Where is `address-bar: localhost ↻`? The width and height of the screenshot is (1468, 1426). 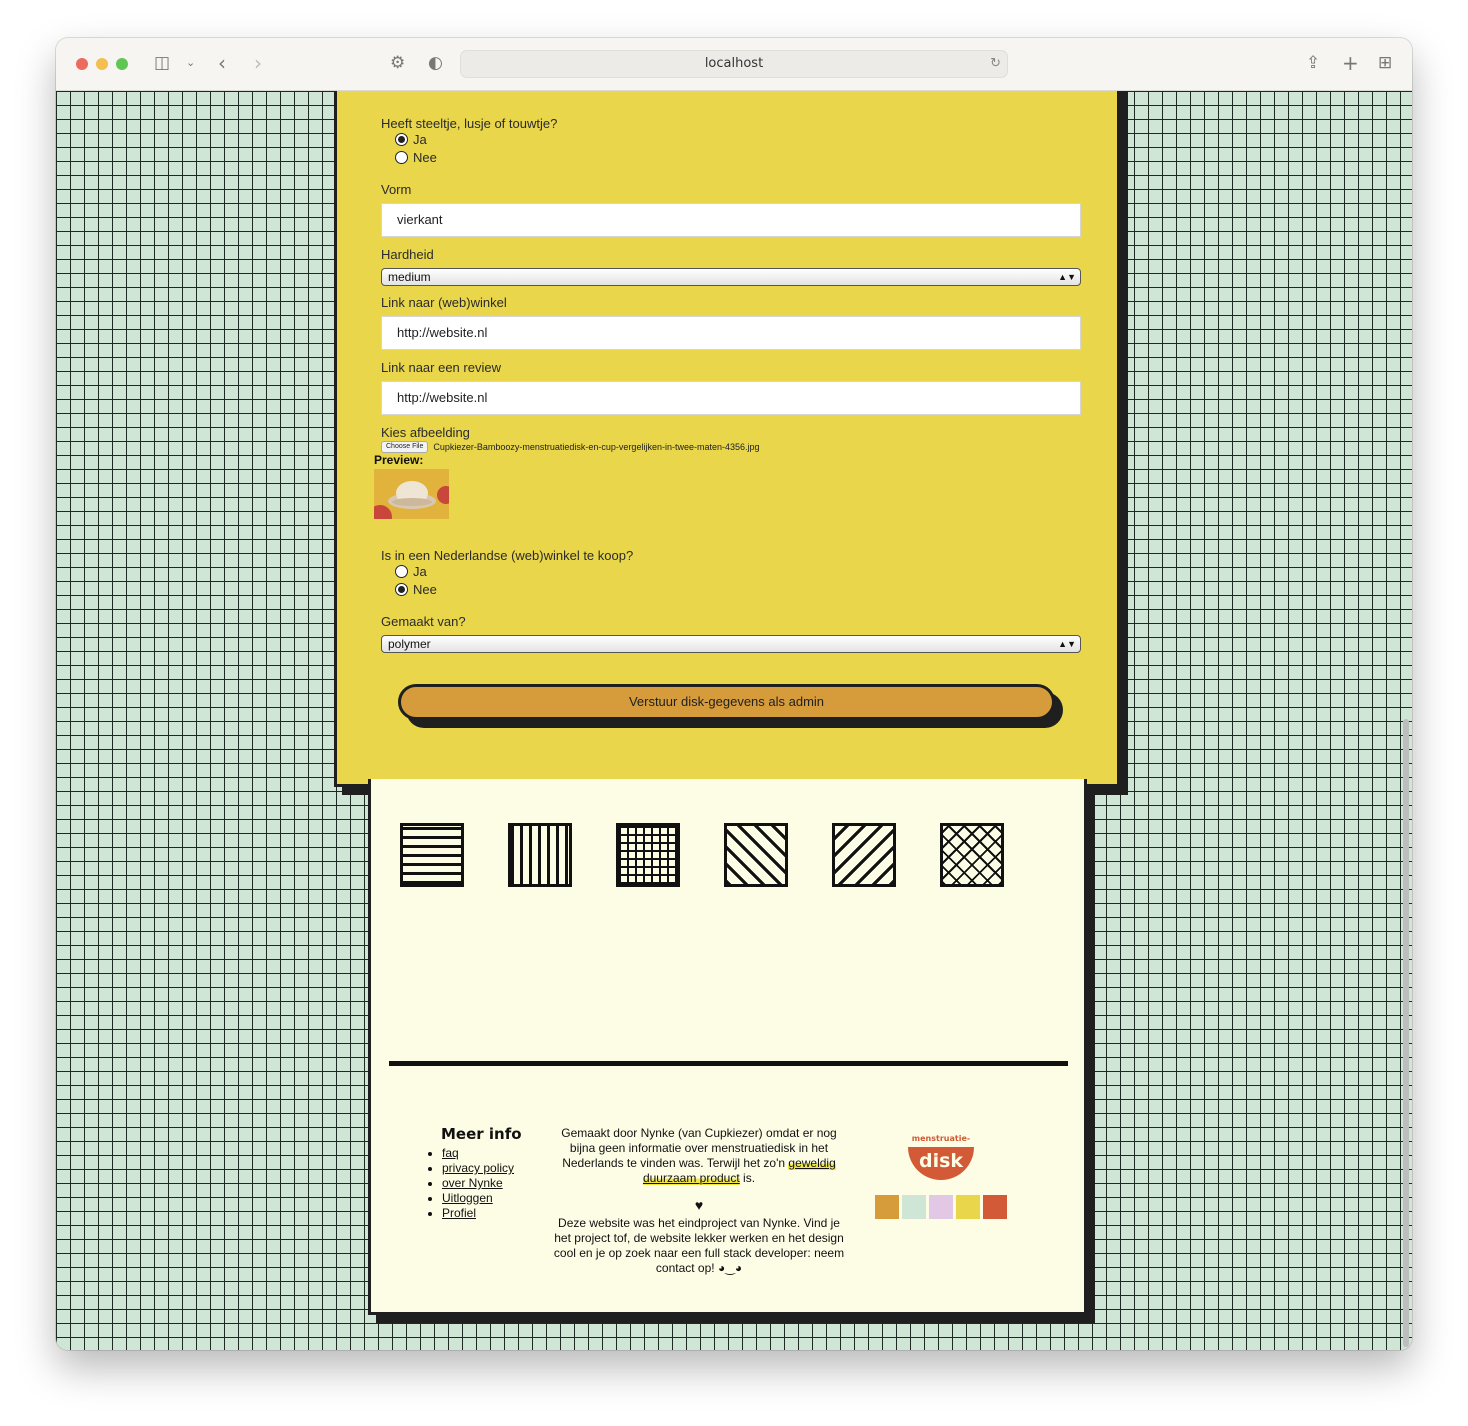 address-bar: localhost ↻ is located at coordinates (734, 64).